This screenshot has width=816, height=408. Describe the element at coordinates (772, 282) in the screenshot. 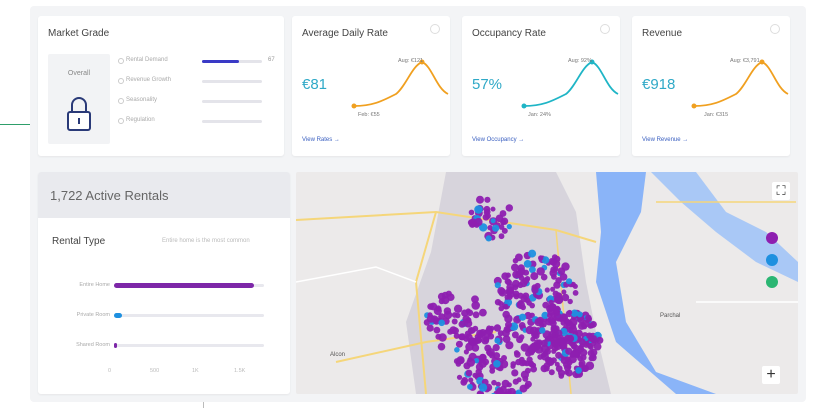

I see `locate-tool-icon` at that location.